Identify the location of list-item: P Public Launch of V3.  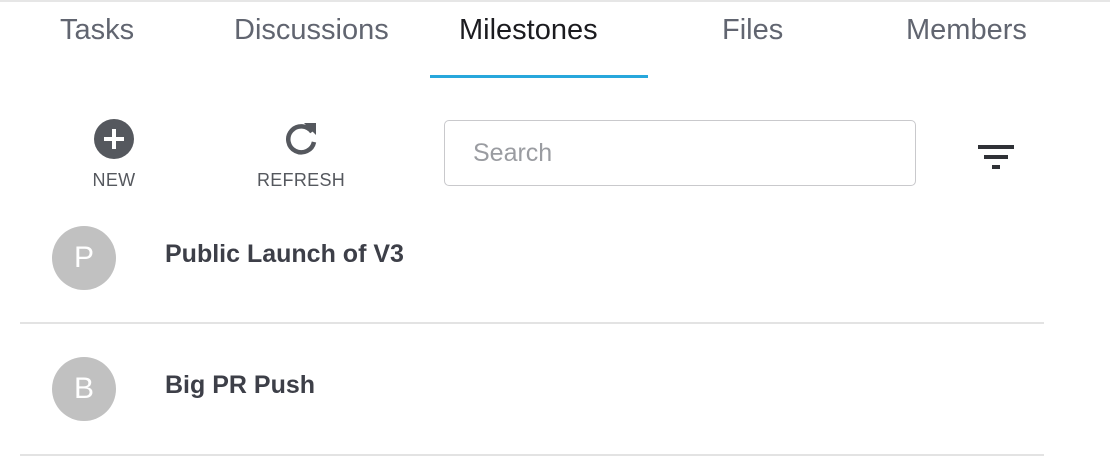
(532, 261).